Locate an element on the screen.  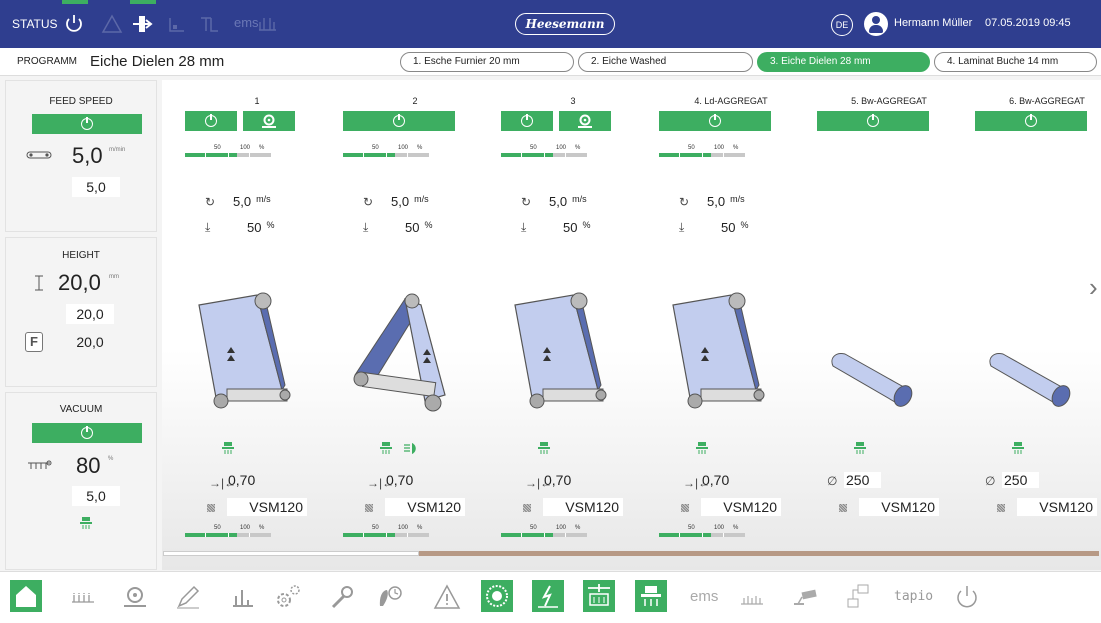
aggregate-title: 6. Bw-AGGREGAT is located at coordinates (1047, 101).